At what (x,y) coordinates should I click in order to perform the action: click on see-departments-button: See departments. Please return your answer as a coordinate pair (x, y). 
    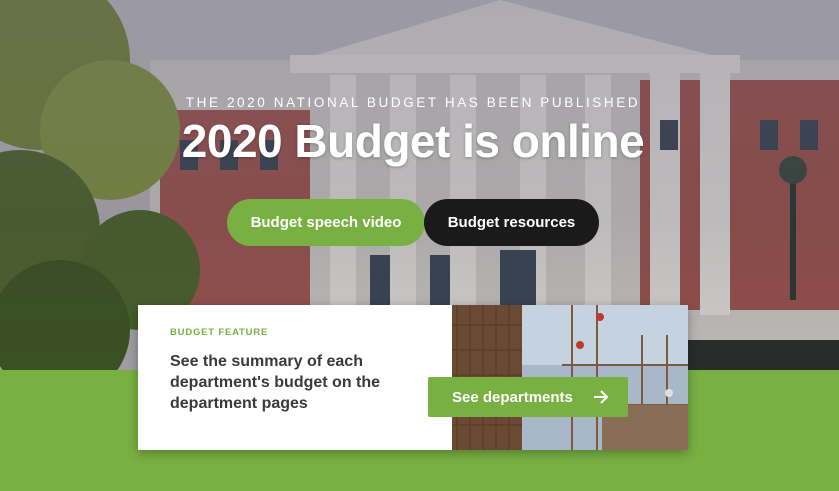
    Looking at the image, I should click on (528, 397).